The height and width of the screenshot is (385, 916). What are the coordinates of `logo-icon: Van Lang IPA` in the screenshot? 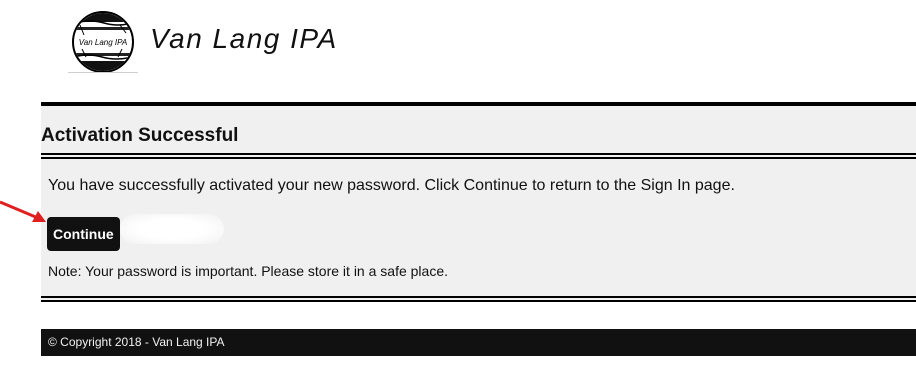 It's located at (103, 42).